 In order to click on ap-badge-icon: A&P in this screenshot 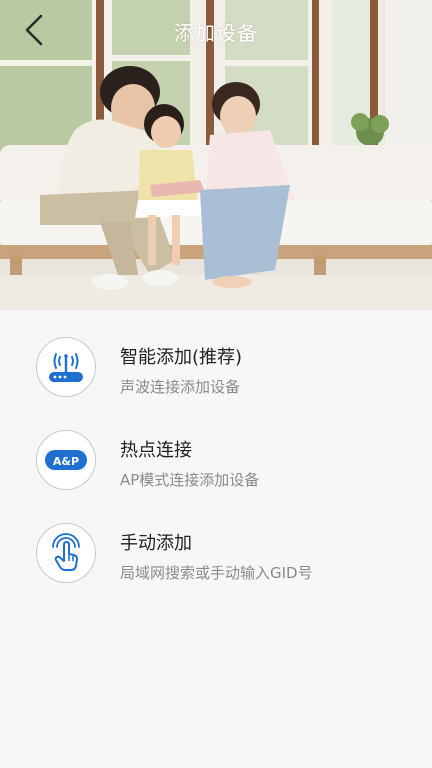, I will do `click(66, 460)`.